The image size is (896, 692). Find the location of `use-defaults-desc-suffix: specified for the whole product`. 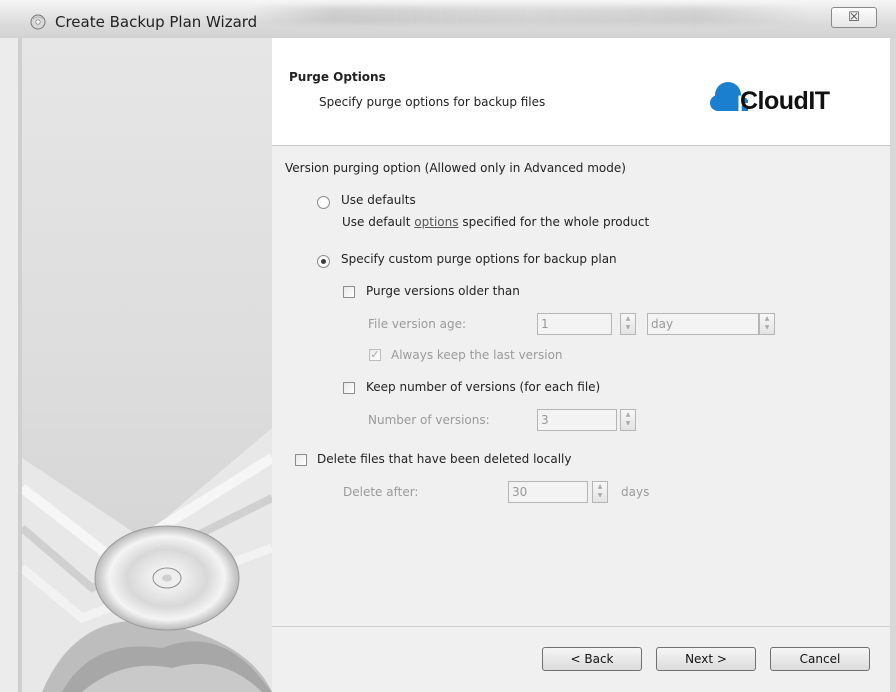

use-defaults-desc-suffix: specified for the whole product is located at coordinates (556, 222).